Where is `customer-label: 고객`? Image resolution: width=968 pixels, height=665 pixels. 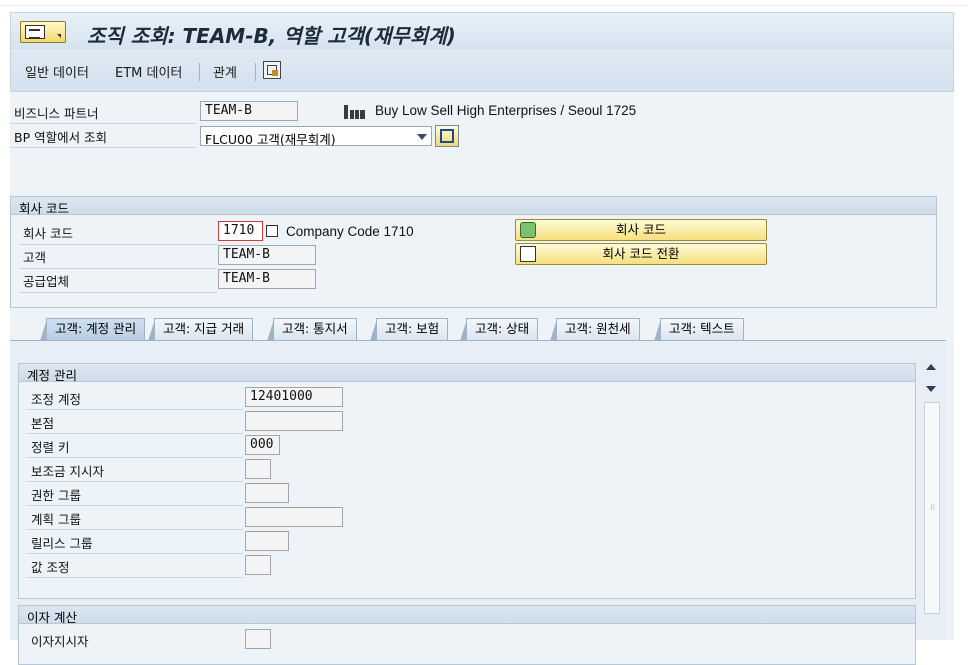 customer-label: 고객 is located at coordinates (35, 257).